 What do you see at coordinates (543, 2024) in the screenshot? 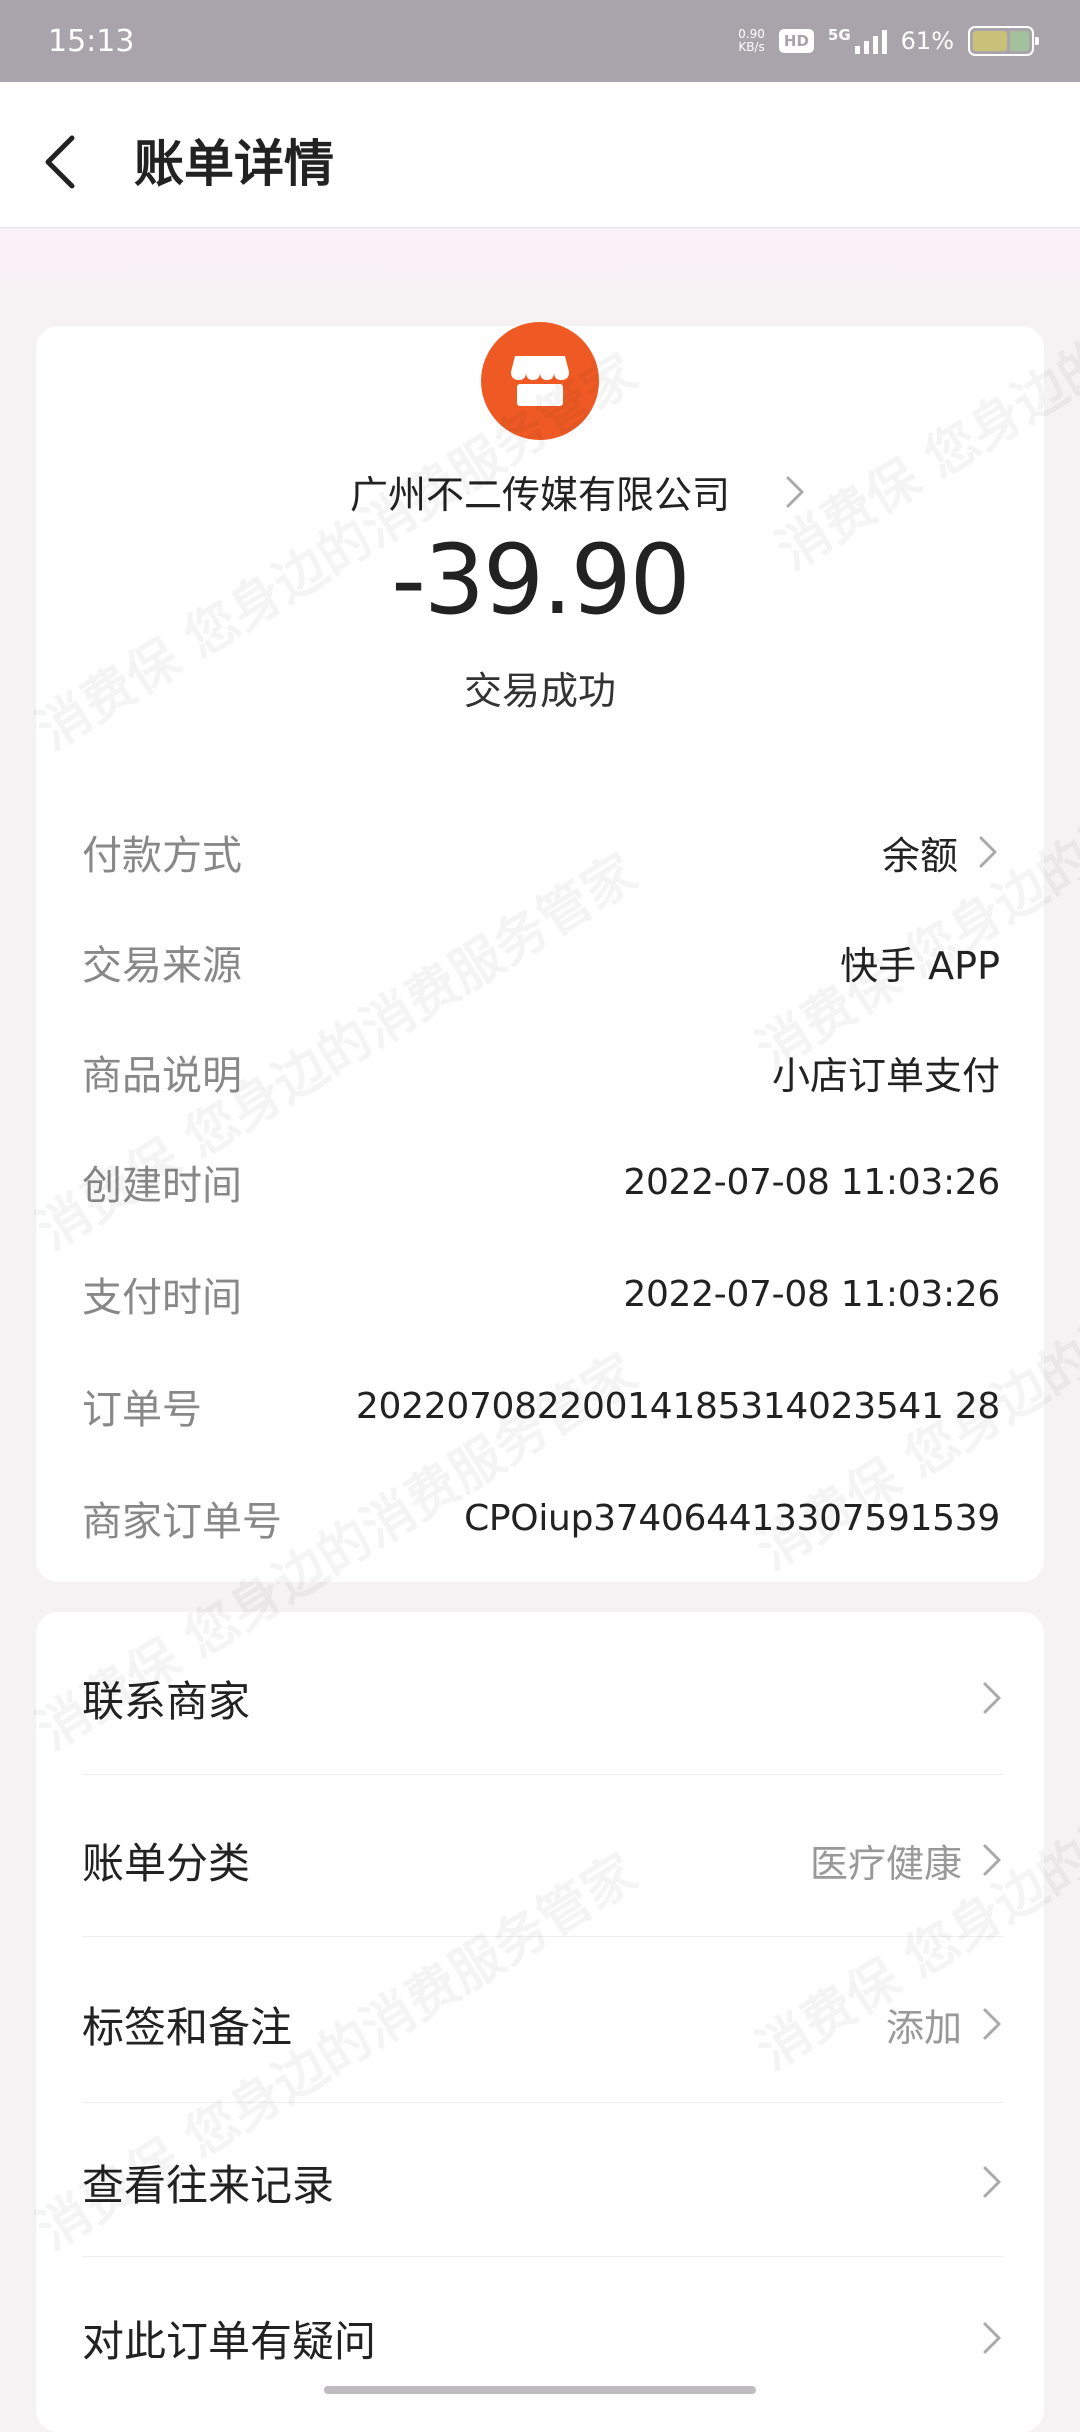
I see `tags-notes-row: 标签和备注 添加` at bounding box center [543, 2024].